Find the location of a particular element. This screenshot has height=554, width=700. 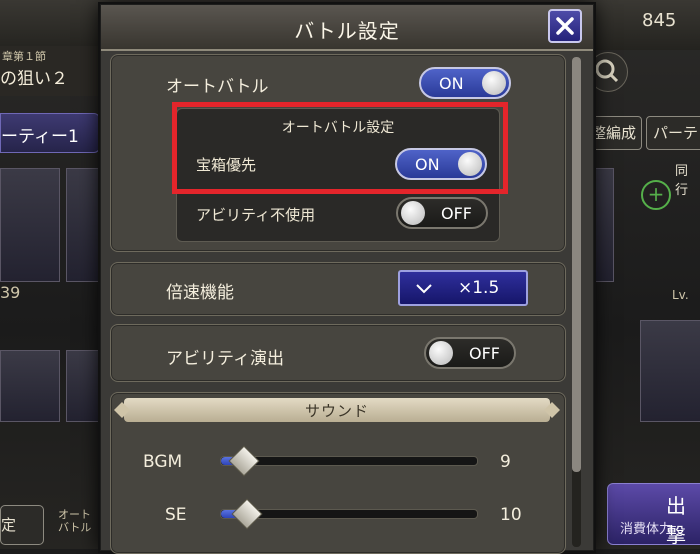

bgm-value: 9 is located at coordinates (505, 462).